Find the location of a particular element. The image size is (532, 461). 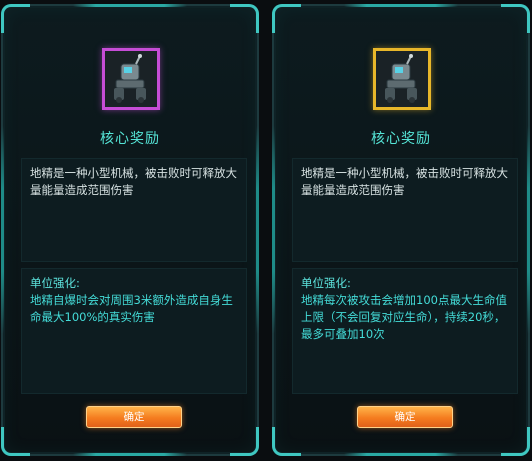

unit-bonus-box: 单位强化: 地精自爆时会对周围3米额外造成自身生命最大100%的真实伤害 is located at coordinates (134, 331).